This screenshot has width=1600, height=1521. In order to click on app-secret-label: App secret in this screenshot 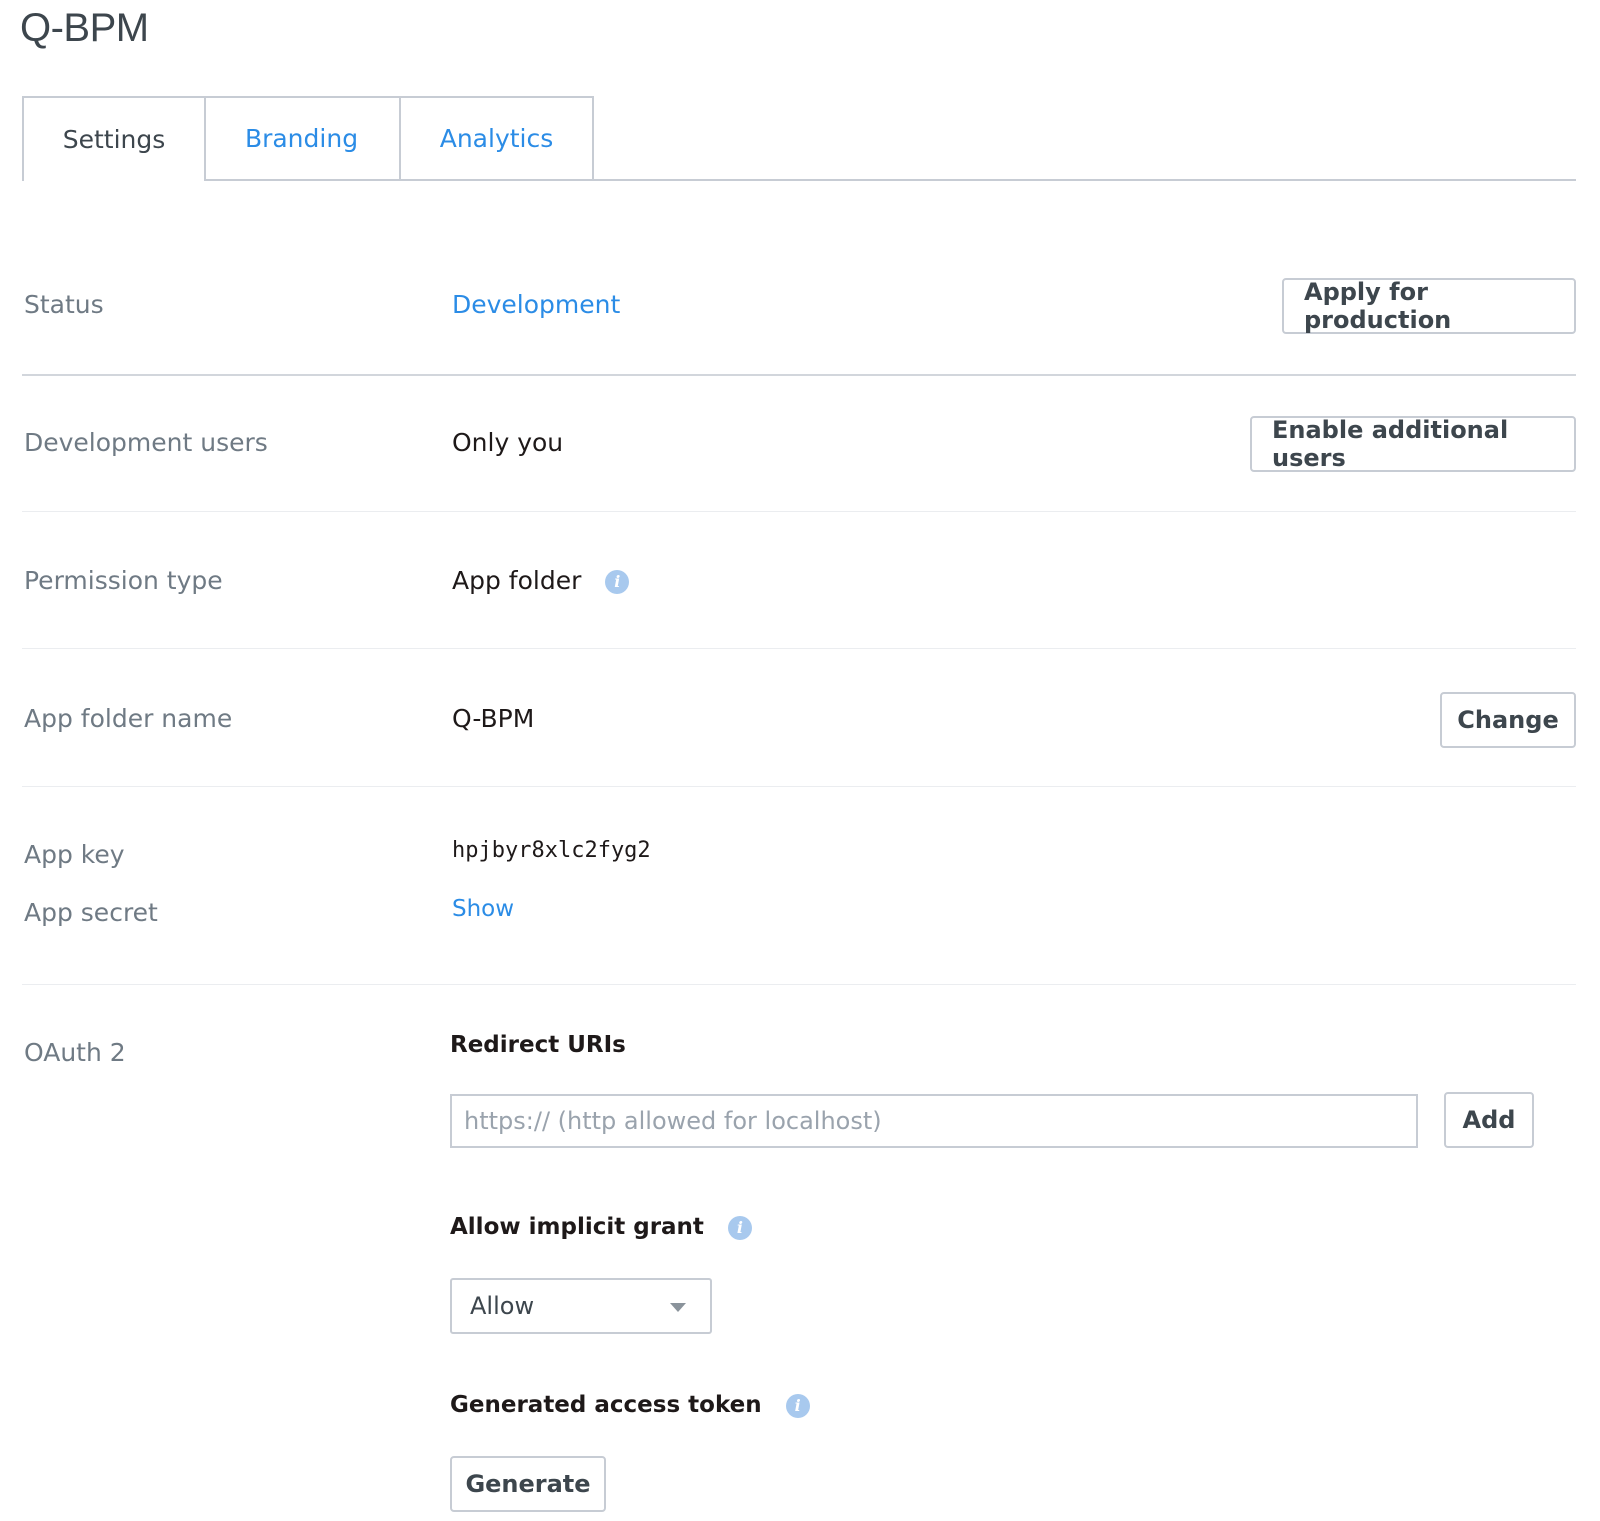, I will do `click(91, 912)`.